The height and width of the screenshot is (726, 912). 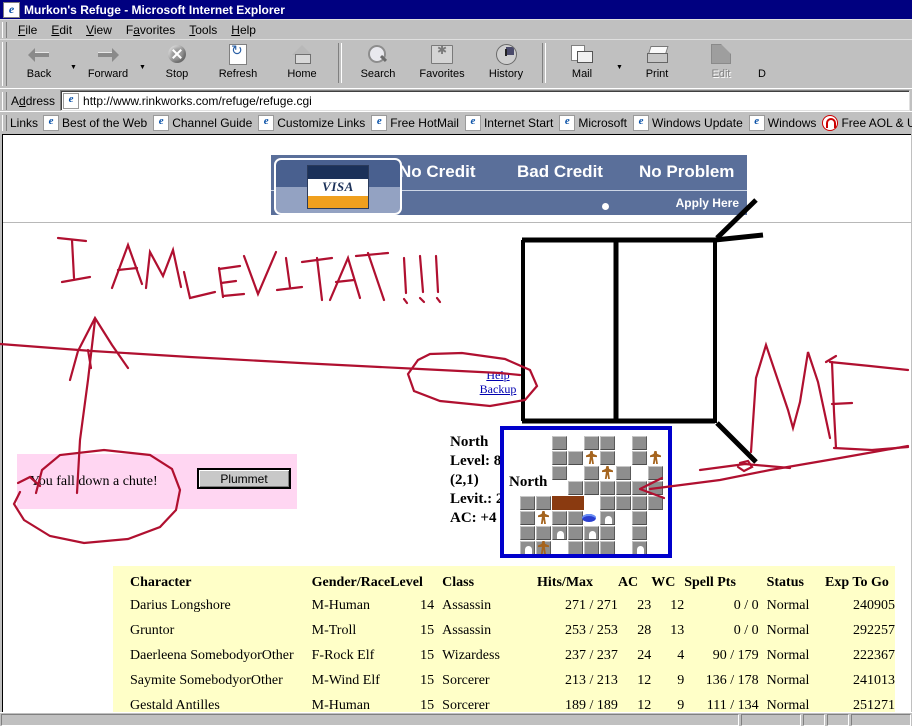 I want to click on menu-item-file: FFileile, so click(x=27, y=30).